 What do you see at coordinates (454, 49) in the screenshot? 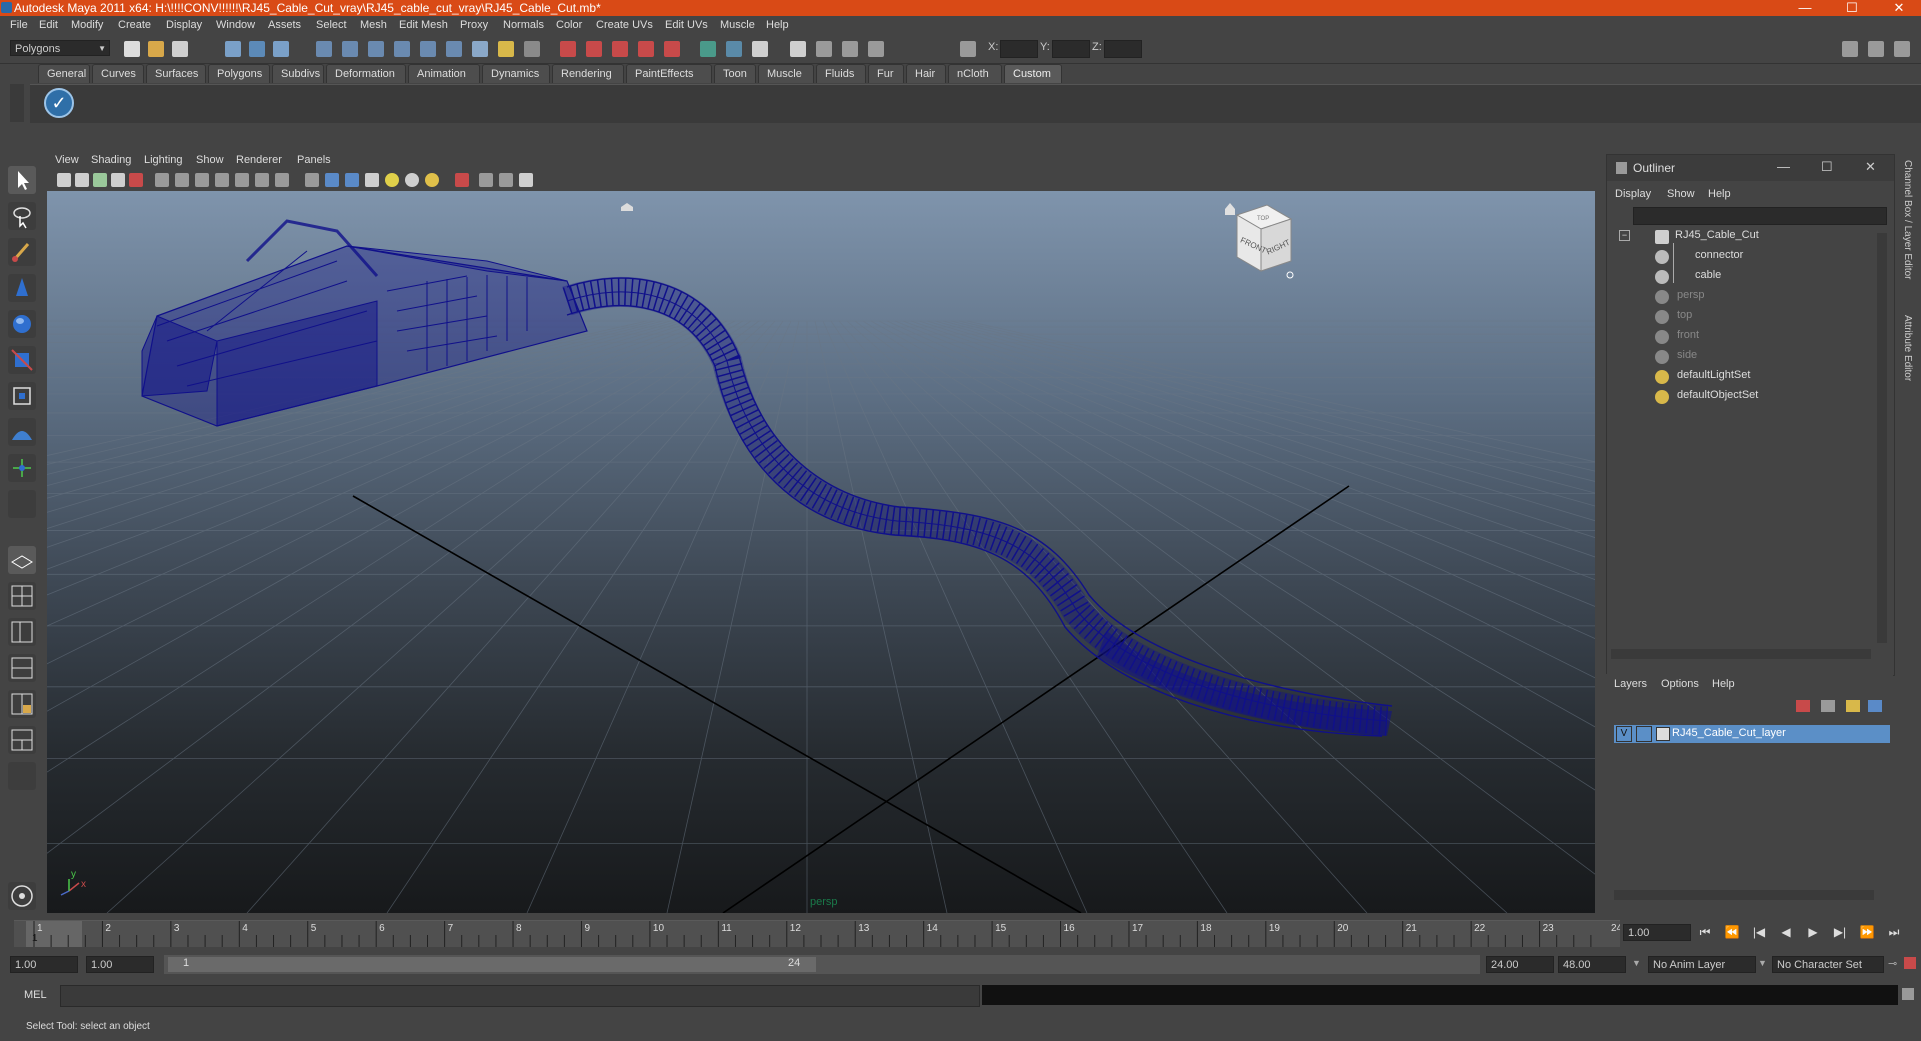
I see `history-icon` at bounding box center [454, 49].